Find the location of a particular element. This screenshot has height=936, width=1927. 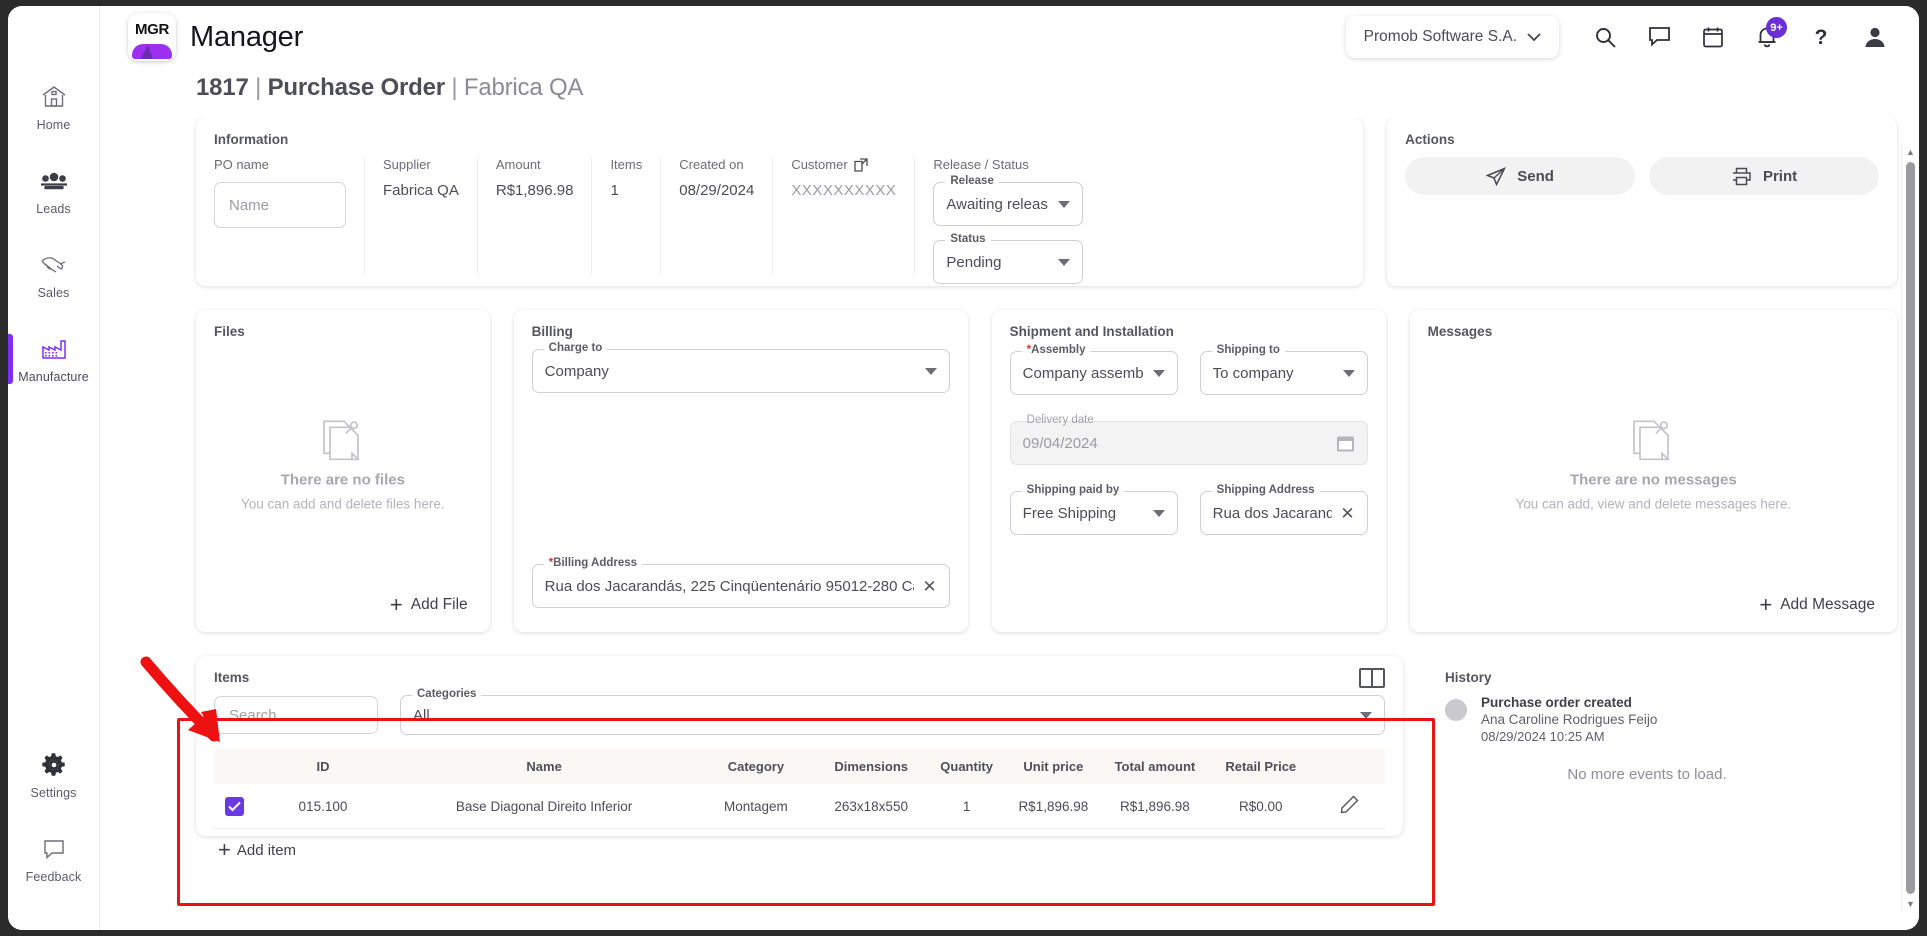

categories-select: Categories All is located at coordinates (892, 711).